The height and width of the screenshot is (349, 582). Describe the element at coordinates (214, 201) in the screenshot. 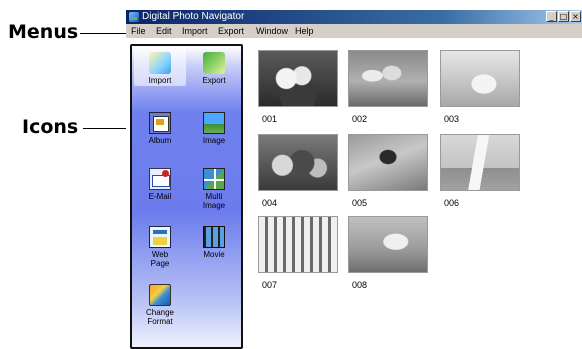

I see `panel-item-label: Multi Image` at that location.